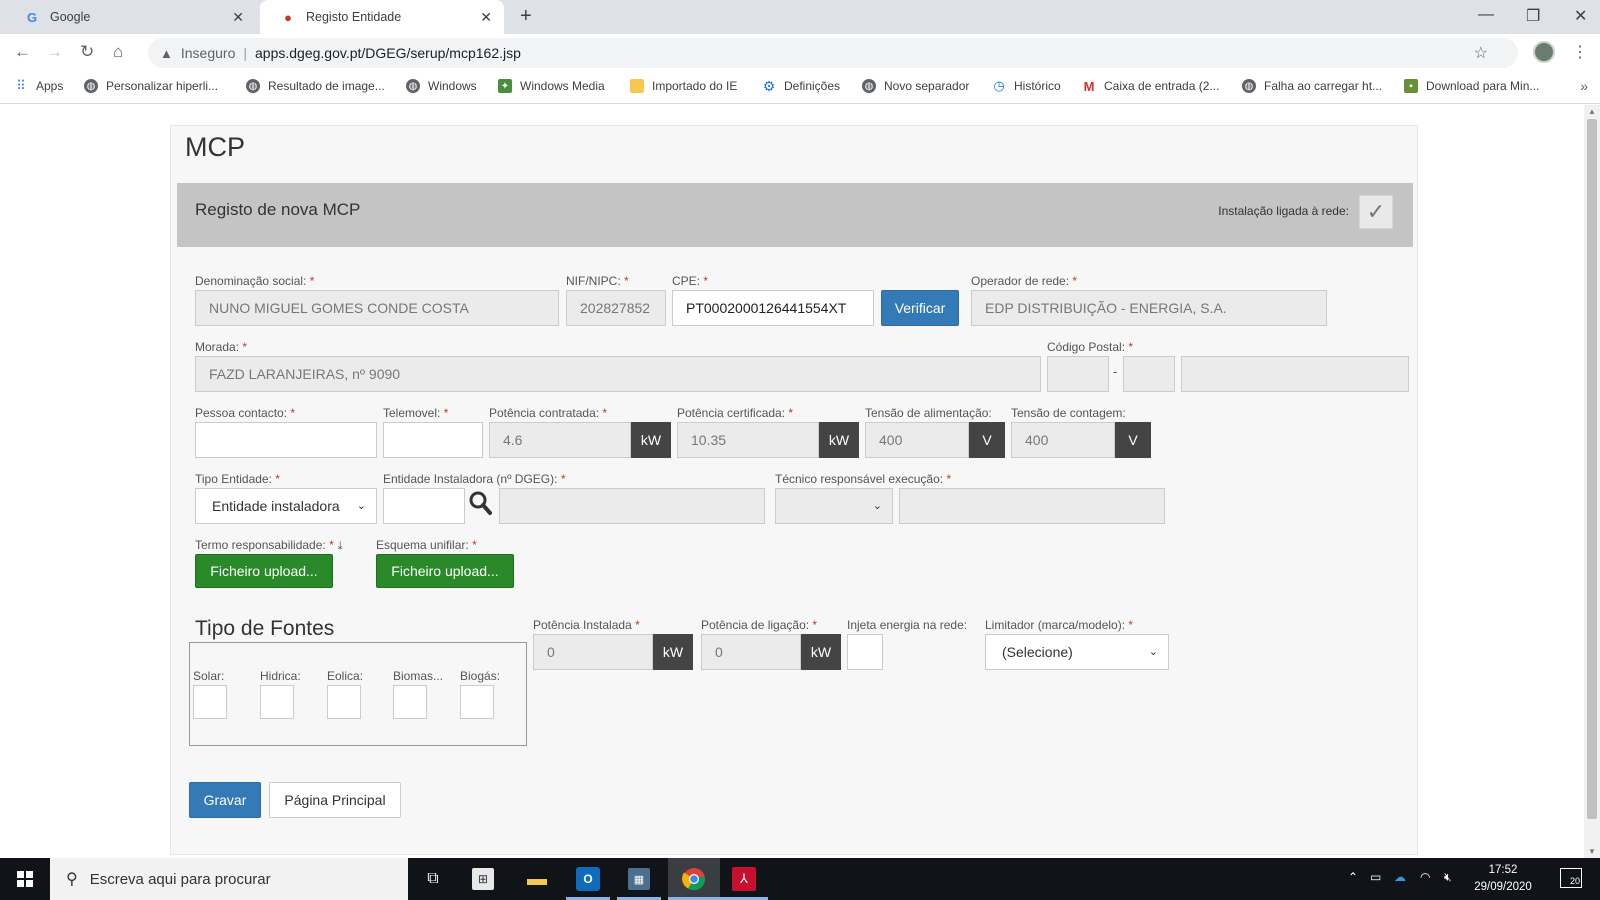  What do you see at coordinates (32, 17) in the screenshot?
I see `google-g-icon: G` at bounding box center [32, 17].